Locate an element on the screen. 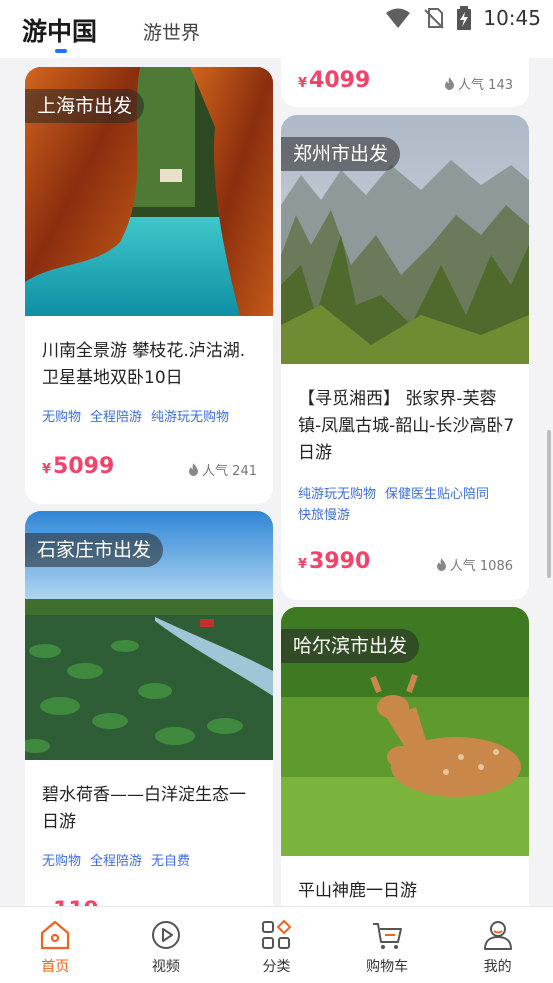 Image resolution: width=553 pixels, height=983 pixels. no-sim-icon is located at coordinates (434, 18).